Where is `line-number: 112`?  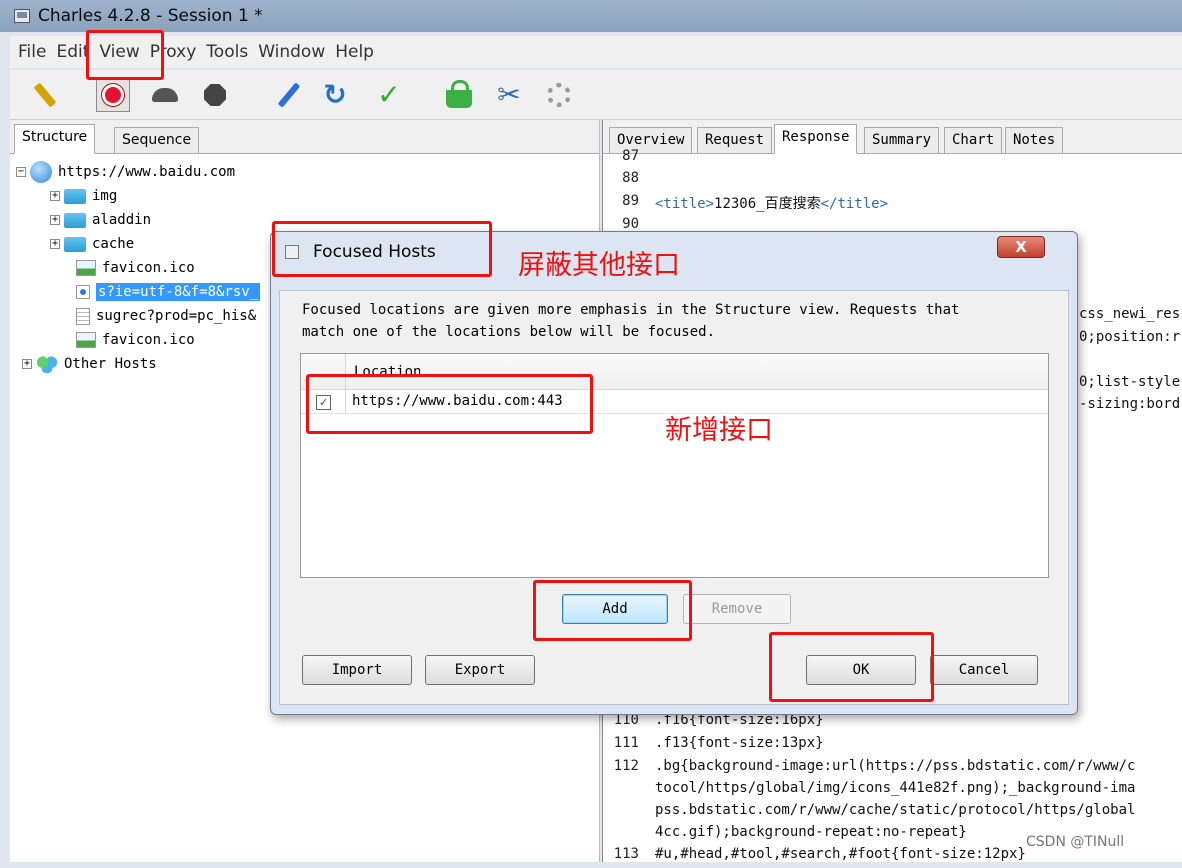
line-number: 112 is located at coordinates (626, 766).